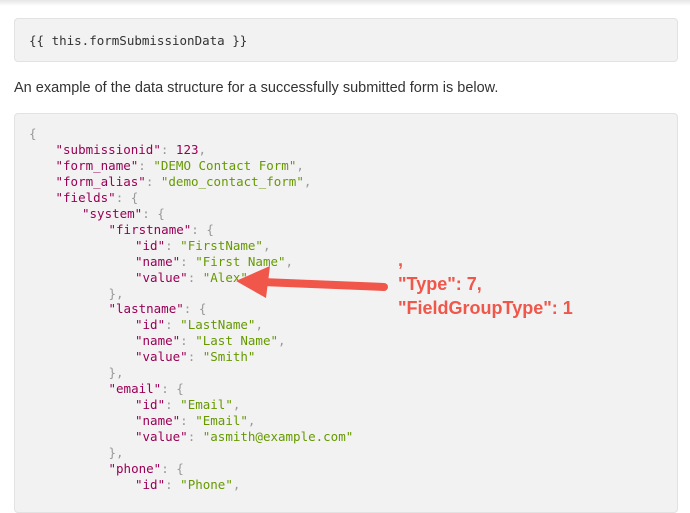 The height and width of the screenshot is (513, 690). What do you see at coordinates (440, 284) in the screenshot?
I see `annotation-line-2: "Type": 7,` at bounding box center [440, 284].